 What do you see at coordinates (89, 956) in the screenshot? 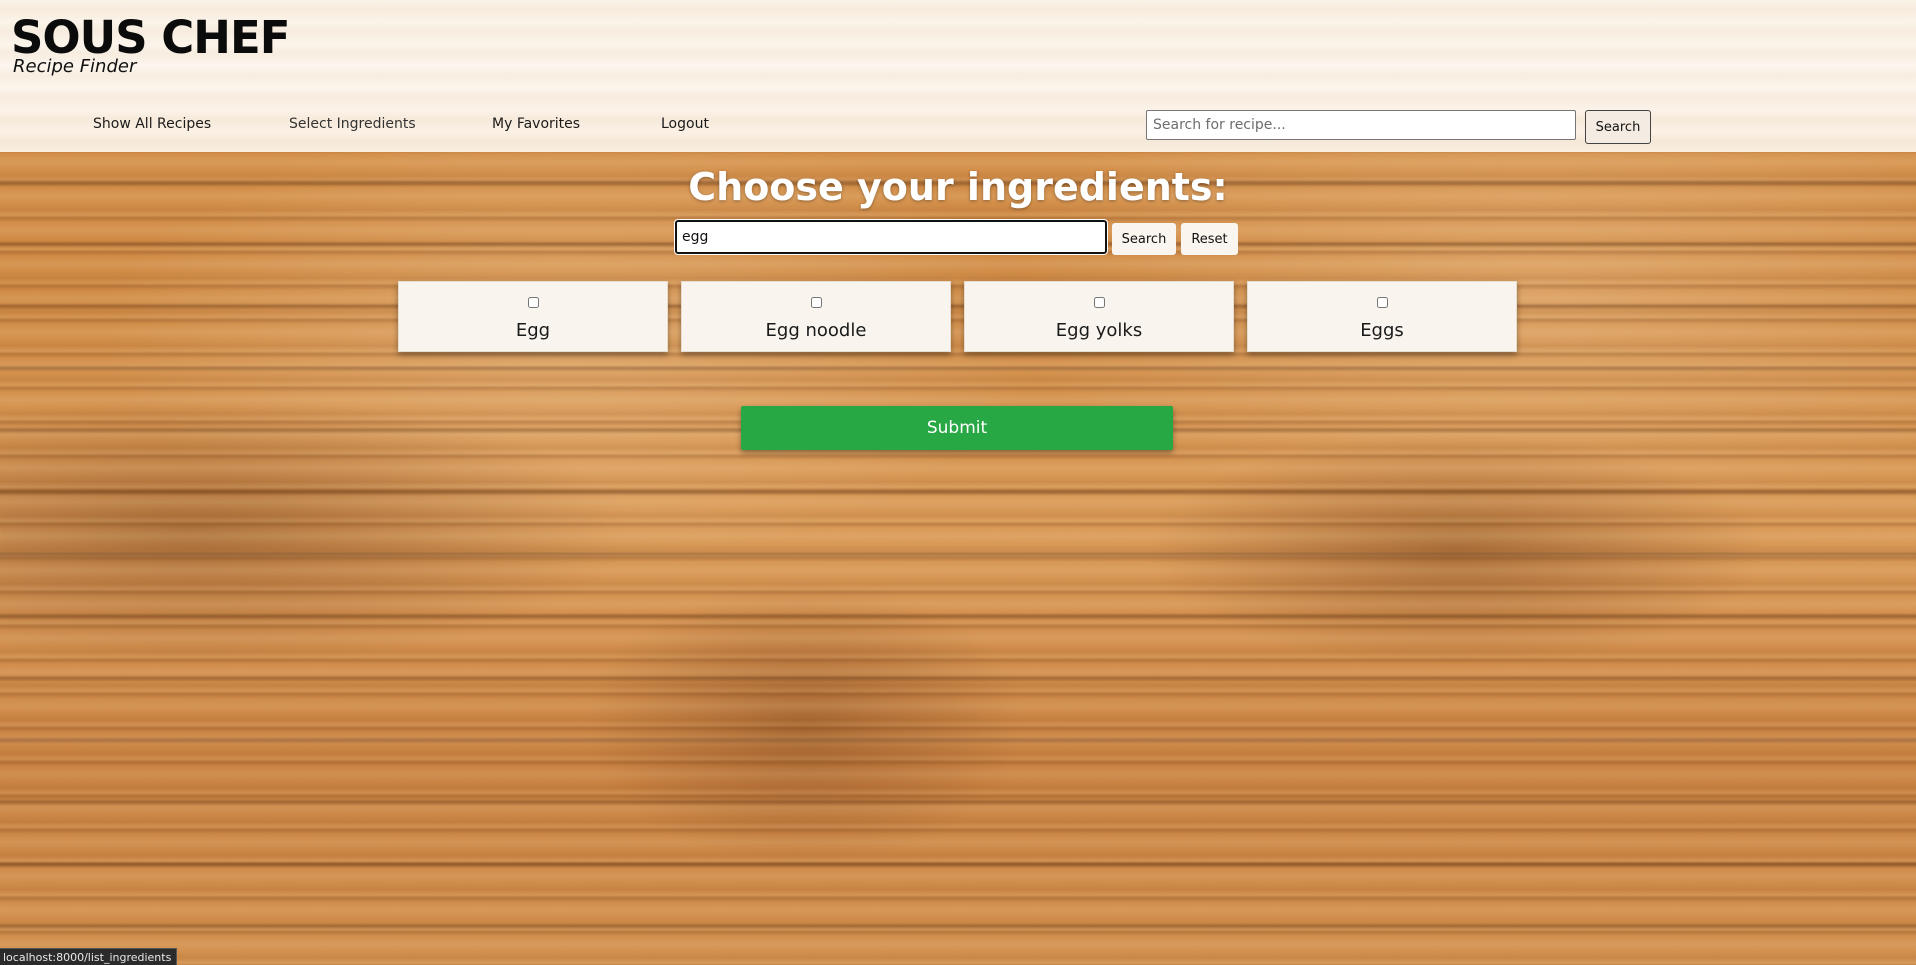
I see `status-bar-url: localhost:8000/list_ingredients` at bounding box center [89, 956].